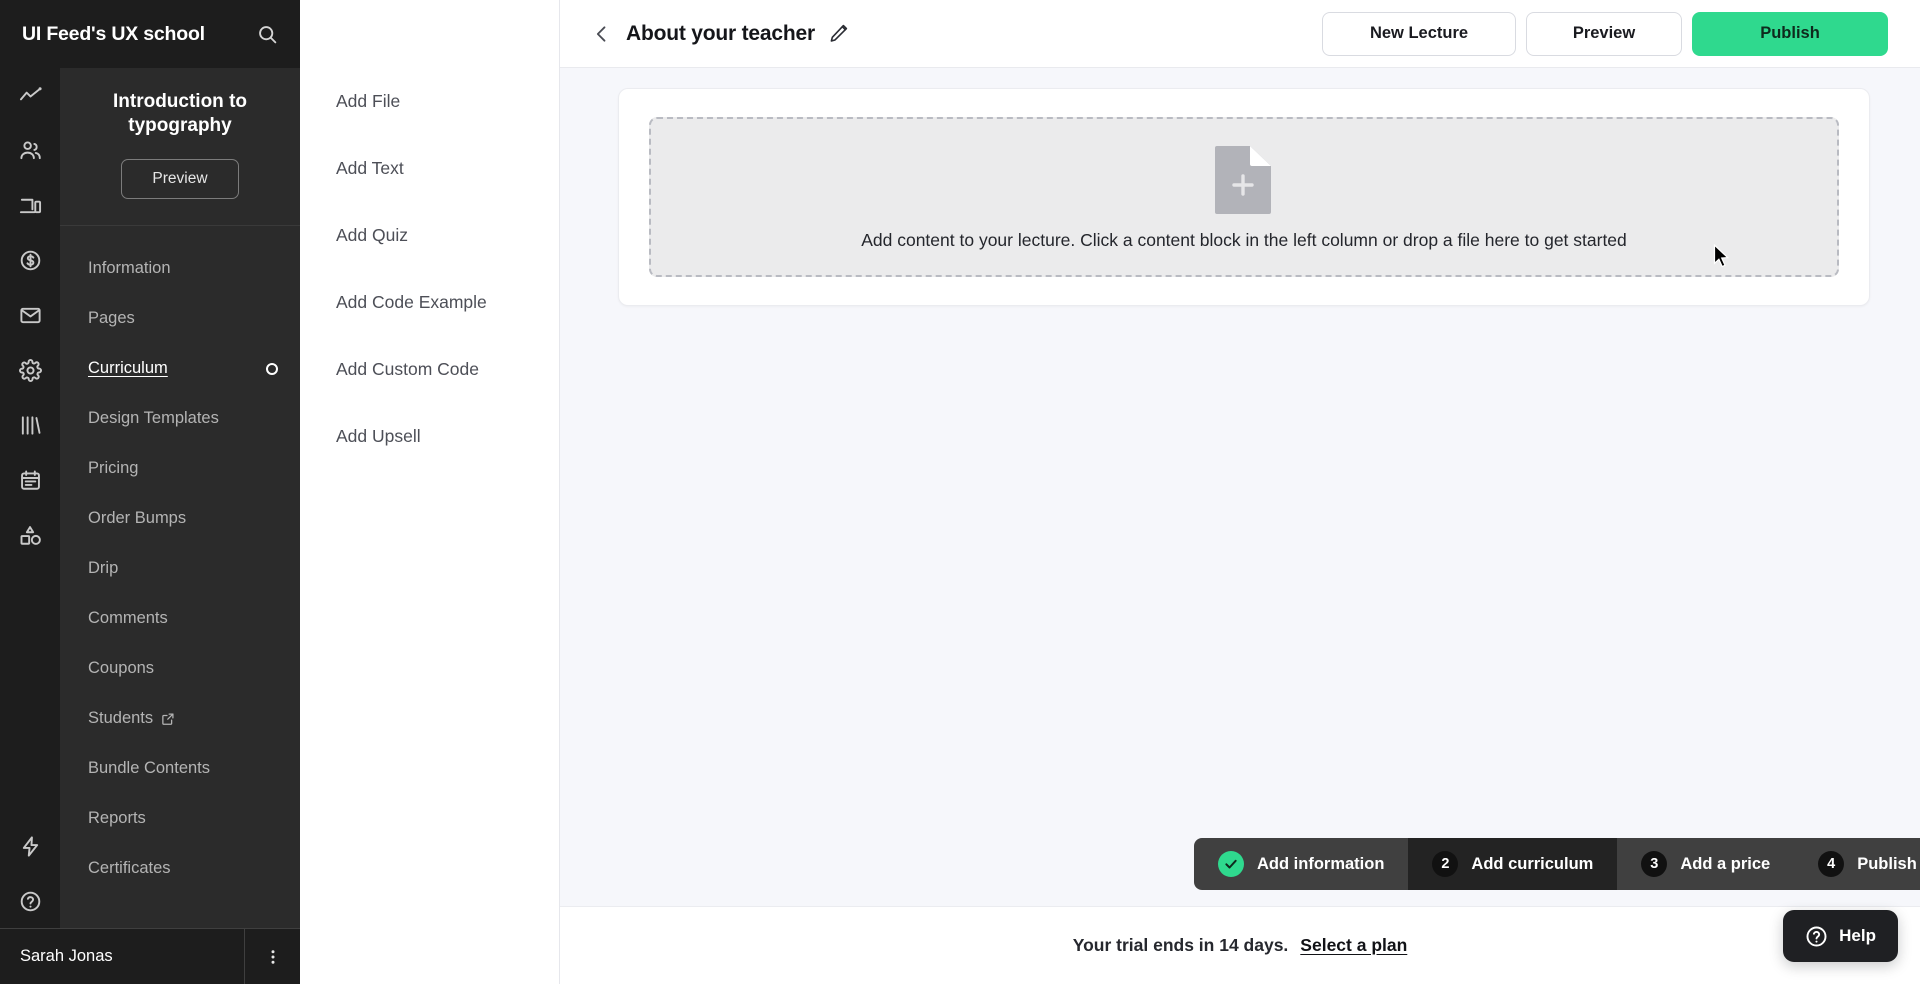  I want to click on step-number-badge: 2, so click(1445, 864).